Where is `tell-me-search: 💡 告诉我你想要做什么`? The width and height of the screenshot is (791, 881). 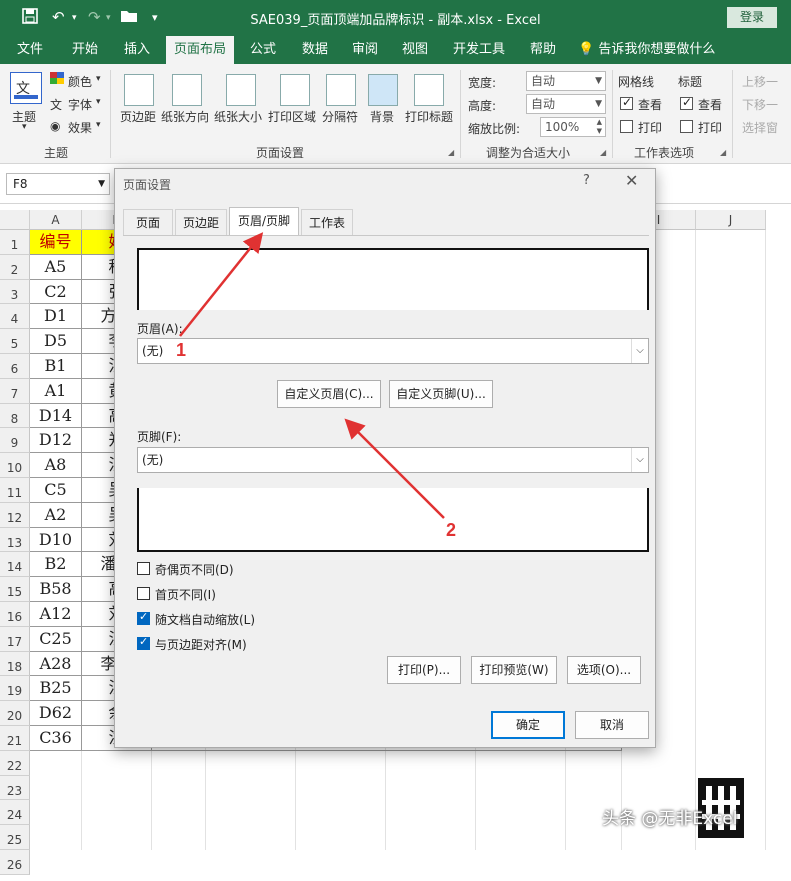 tell-me-search: 💡 告诉我你想要做什么 is located at coordinates (648, 50).